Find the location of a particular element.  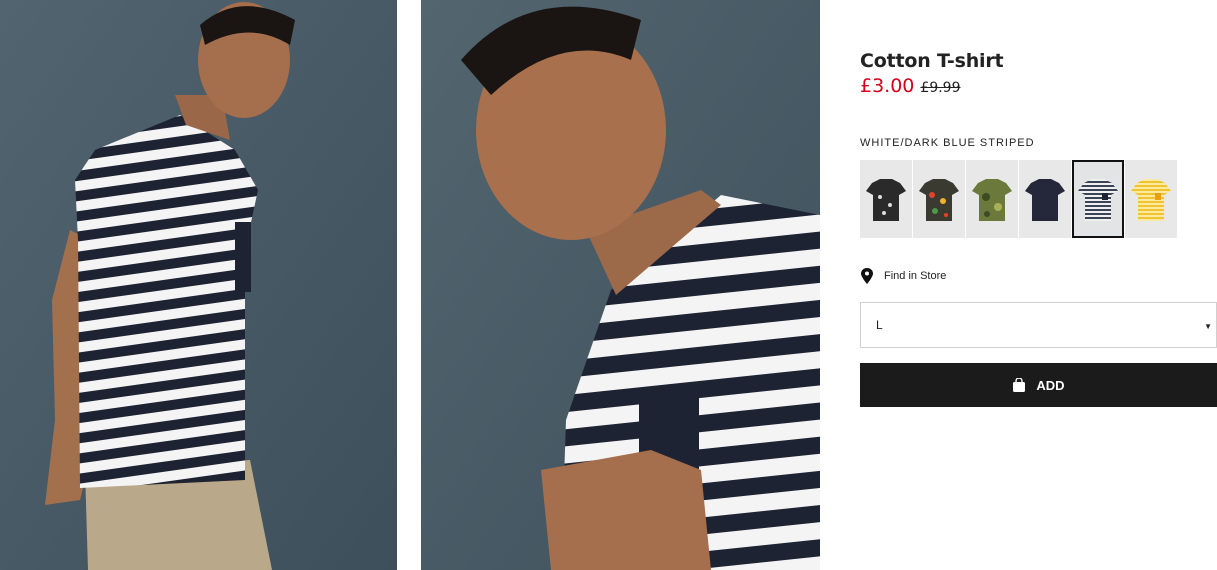

green-camo-tshirt-icon is located at coordinates (992, 200).